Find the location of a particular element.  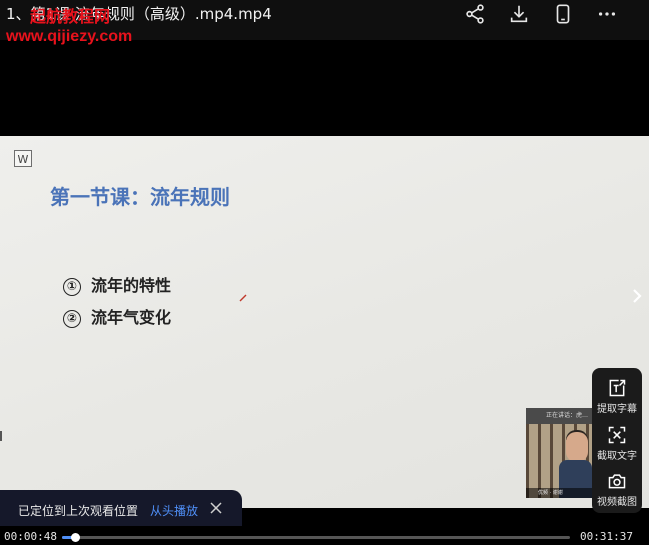

watermark-text: 起航教程网 is located at coordinates (70, 16).